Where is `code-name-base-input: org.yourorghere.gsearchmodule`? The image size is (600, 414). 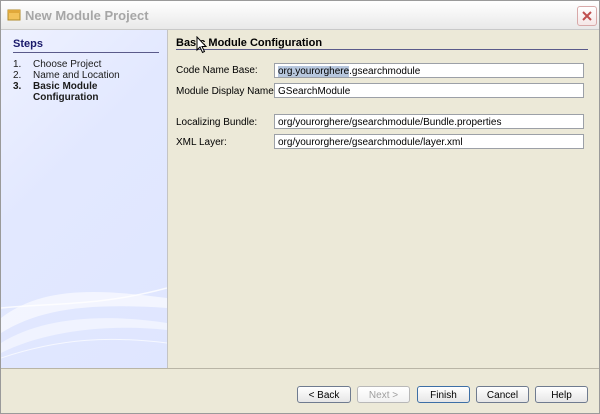
code-name-base-input: org.yourorghere.gsearchmodule is located at coordinates (429, 70).